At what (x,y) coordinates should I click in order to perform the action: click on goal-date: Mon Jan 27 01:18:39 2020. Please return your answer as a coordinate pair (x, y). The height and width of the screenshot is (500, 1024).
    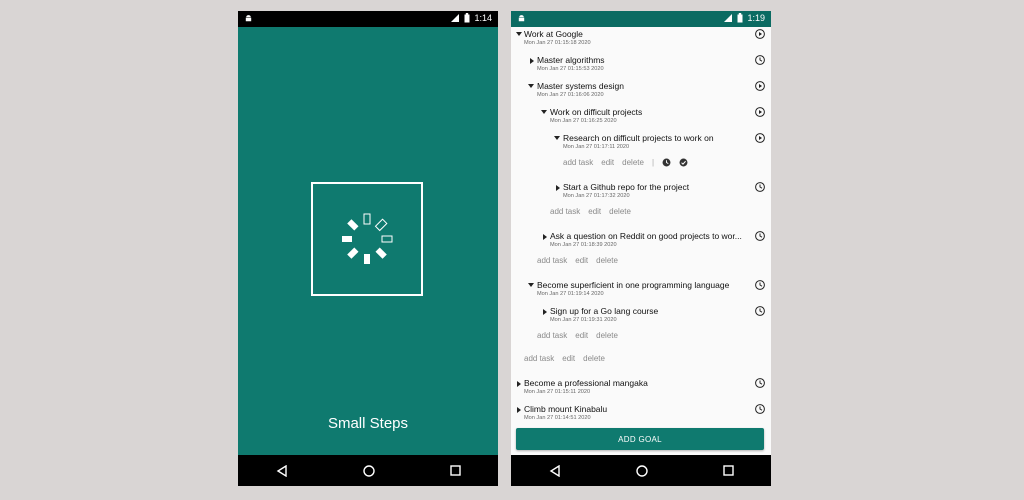
    Looking at the image, I should click on (583, 245).